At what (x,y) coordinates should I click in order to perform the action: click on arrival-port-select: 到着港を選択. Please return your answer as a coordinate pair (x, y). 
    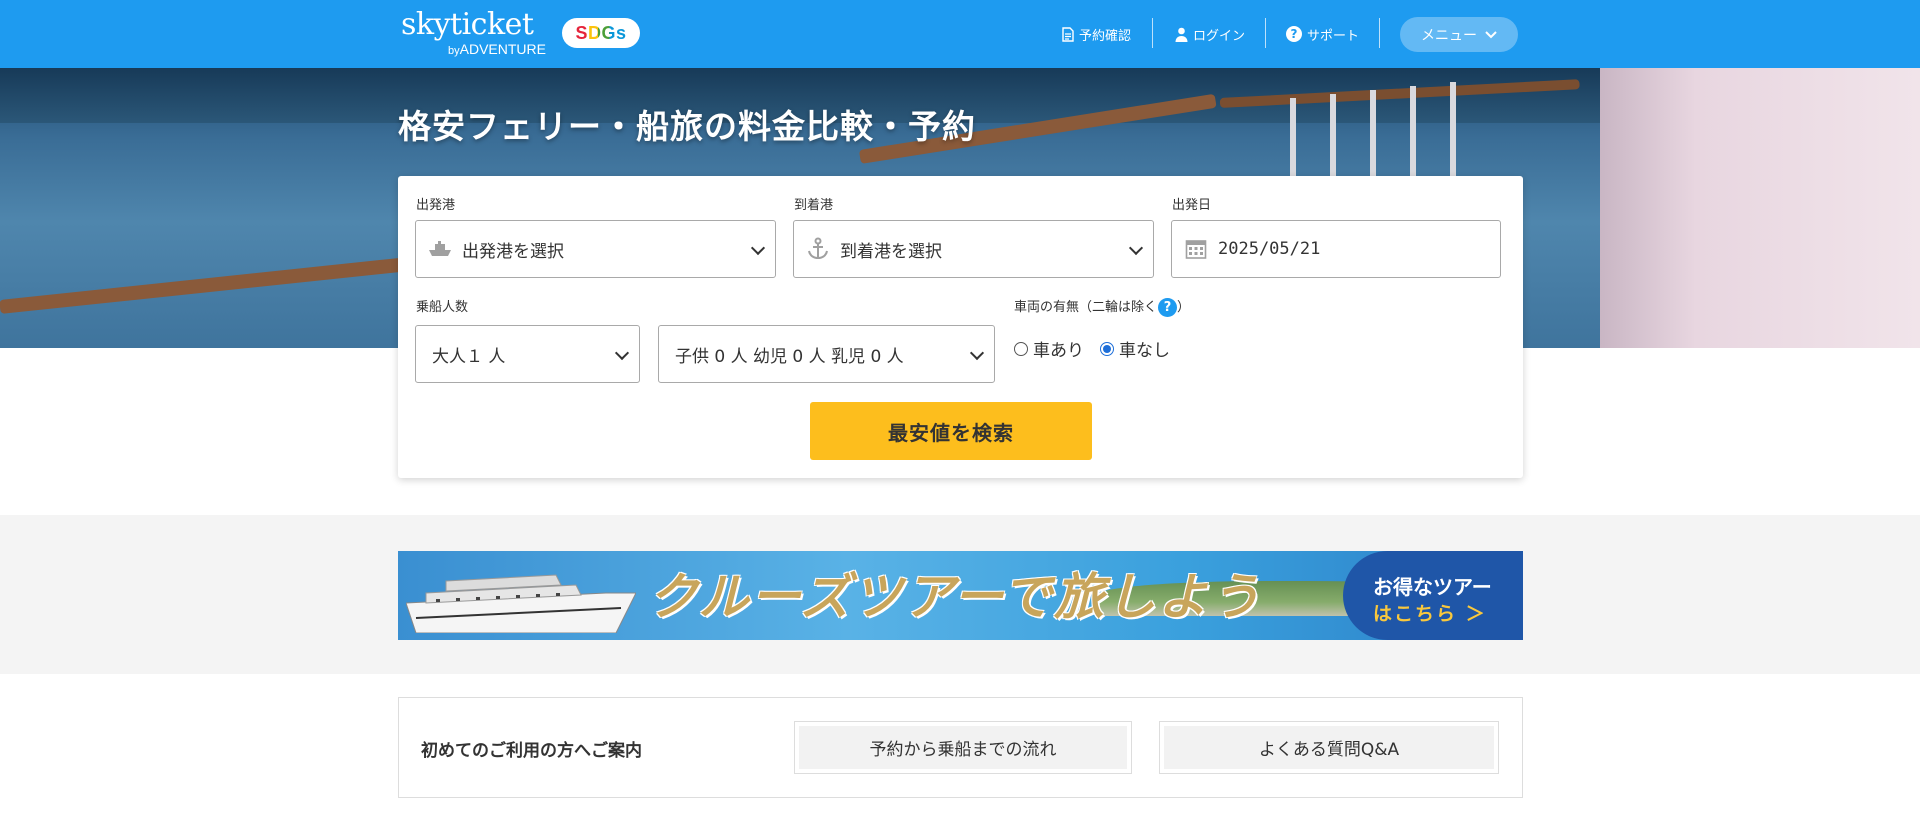
    Looking at the image, I should click on (973, 249).